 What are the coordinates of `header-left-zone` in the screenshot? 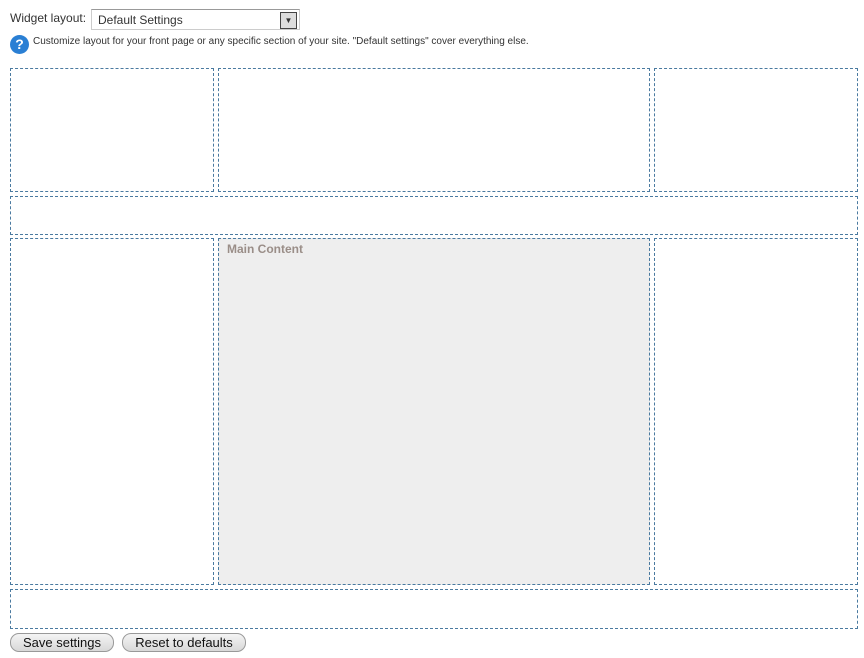 It's located at (112, 130).